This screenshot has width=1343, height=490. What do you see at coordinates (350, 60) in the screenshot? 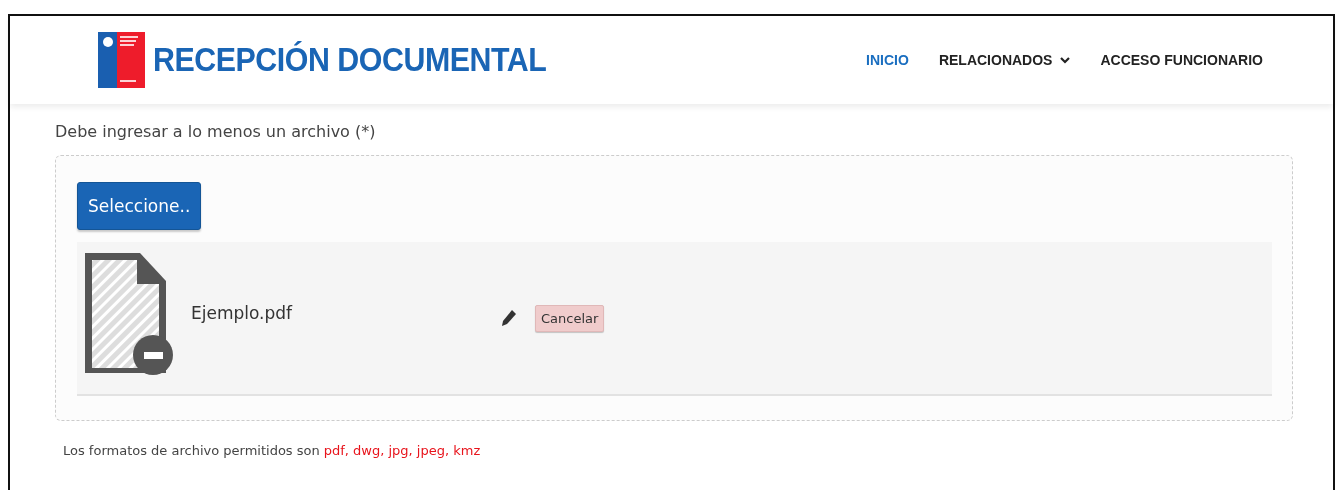
I see `site-title: RECEPCIÓN DOCUMENTAL` at bounding box center [350, 60].